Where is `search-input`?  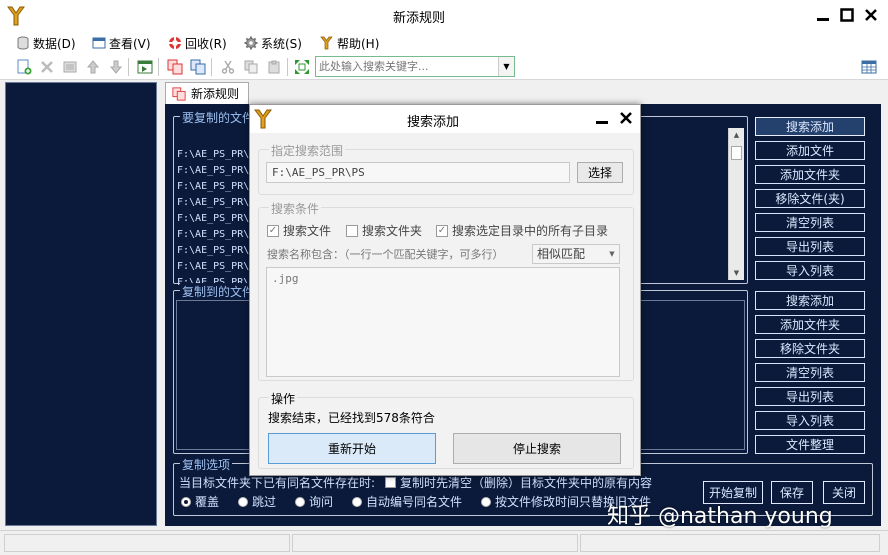 search-input is located at coordinates (407, 66).